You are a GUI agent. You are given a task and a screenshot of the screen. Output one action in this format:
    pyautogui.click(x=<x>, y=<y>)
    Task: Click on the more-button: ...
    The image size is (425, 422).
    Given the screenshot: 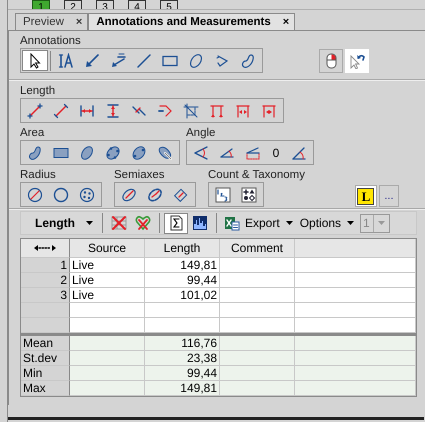 What is the action you would take?
    pyautogui.click(x=388, y=196)
    